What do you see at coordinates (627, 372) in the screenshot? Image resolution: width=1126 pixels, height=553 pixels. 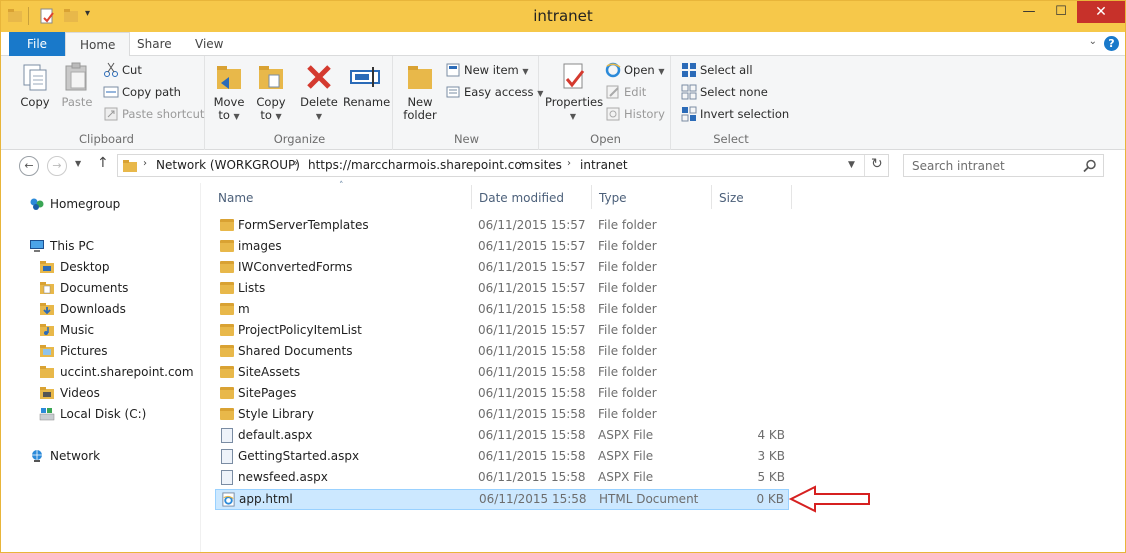 I see `file-type: File folder` at bounding box center [627, 372].